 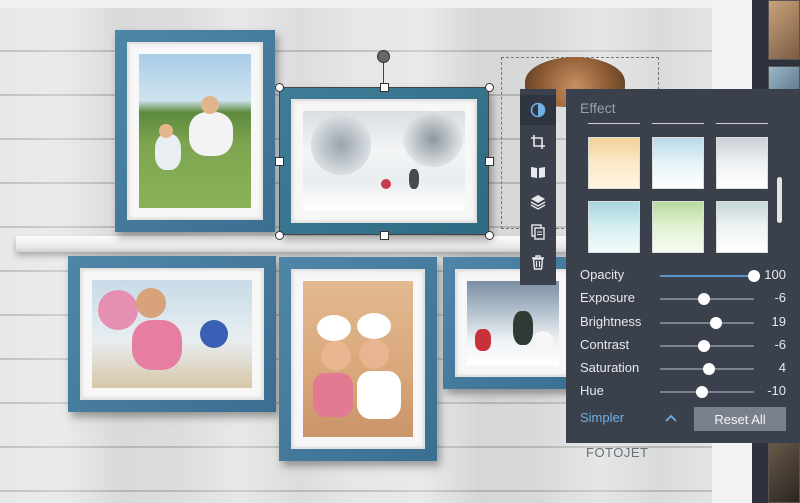 I want to click on photo-frame-family, so click(x=195, y=131).